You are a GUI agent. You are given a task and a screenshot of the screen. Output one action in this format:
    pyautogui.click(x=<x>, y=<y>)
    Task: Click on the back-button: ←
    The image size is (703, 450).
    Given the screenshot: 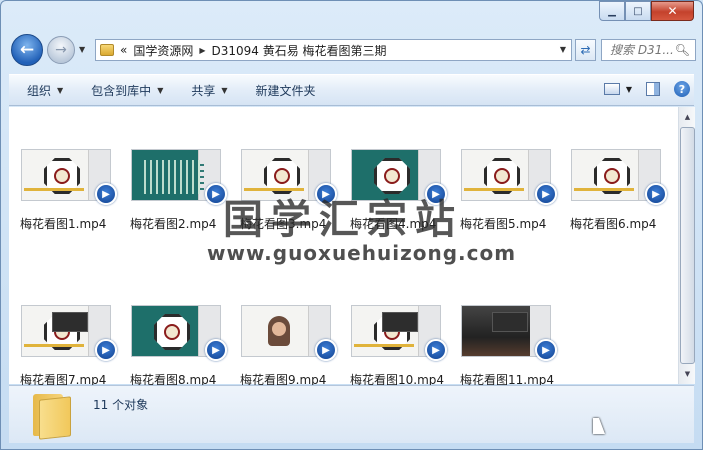 What is the action you would take?
    pyautogui.click(x=27, y=50)
    